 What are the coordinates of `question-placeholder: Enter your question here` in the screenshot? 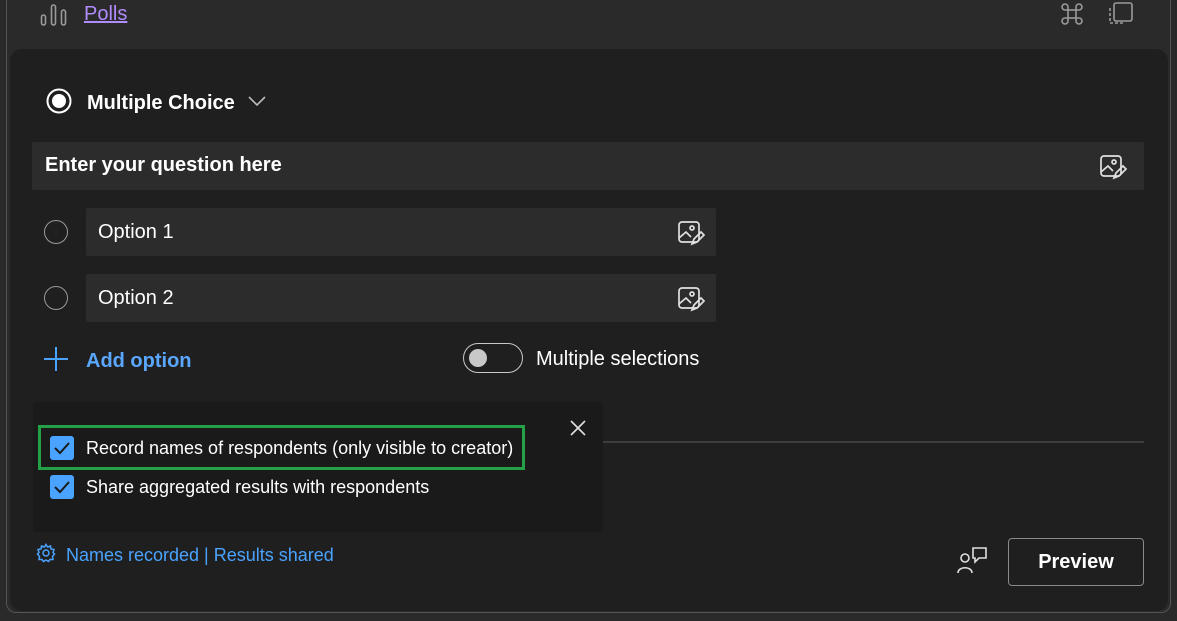 It's located at (163, 165).